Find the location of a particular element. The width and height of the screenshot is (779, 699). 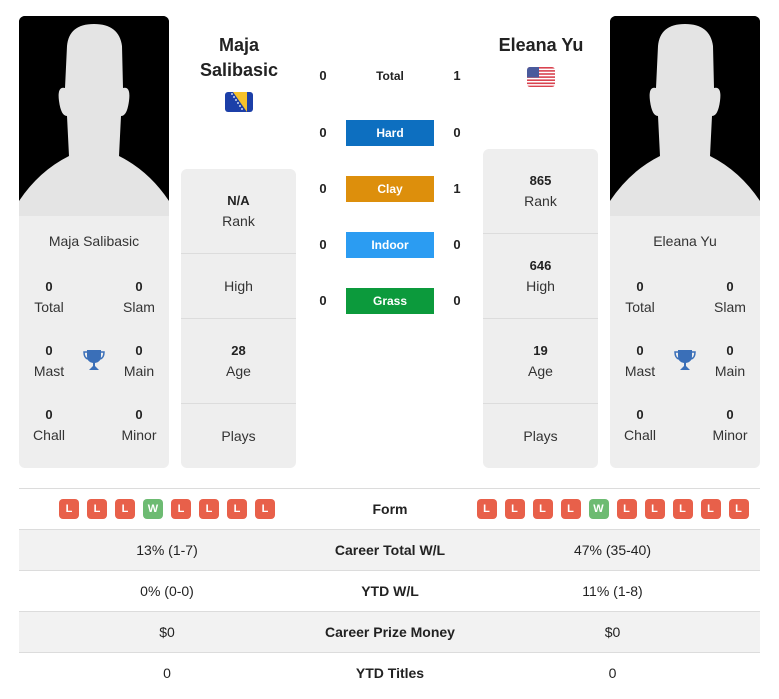

stat-age-left: 28 Age is located at coordinates (238, 361).